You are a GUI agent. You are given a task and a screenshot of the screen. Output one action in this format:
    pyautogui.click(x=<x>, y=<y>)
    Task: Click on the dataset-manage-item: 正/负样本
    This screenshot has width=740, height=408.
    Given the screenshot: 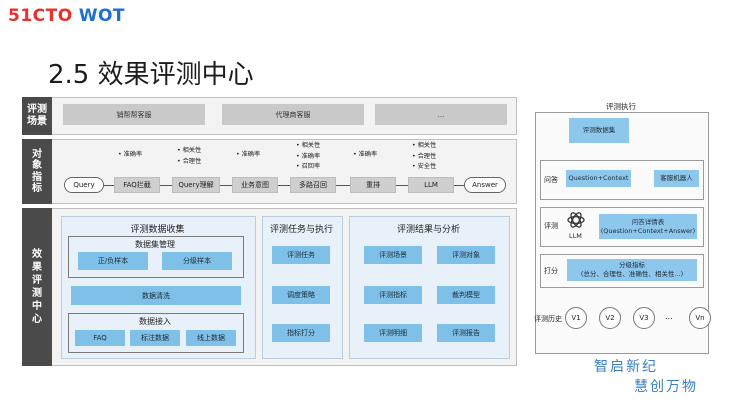 What is the action you would take?
    pyautogui.click(x=113, y=261)
    